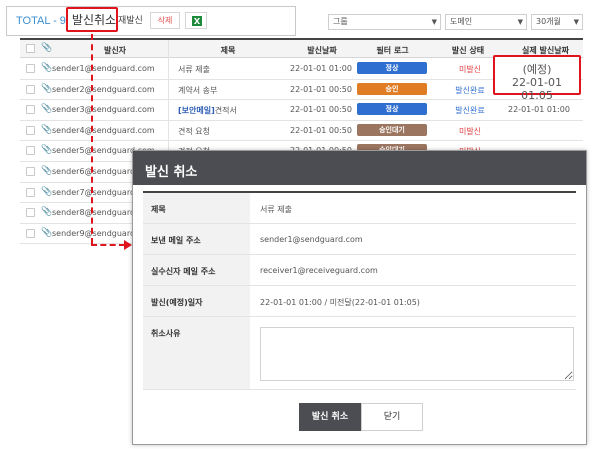 This screenshot has width=602, height=449. What do you see at coordinates (41, 21) in the screenshot?
I see `total-count: TOTAL - 9` at bounding box center [41, 21].